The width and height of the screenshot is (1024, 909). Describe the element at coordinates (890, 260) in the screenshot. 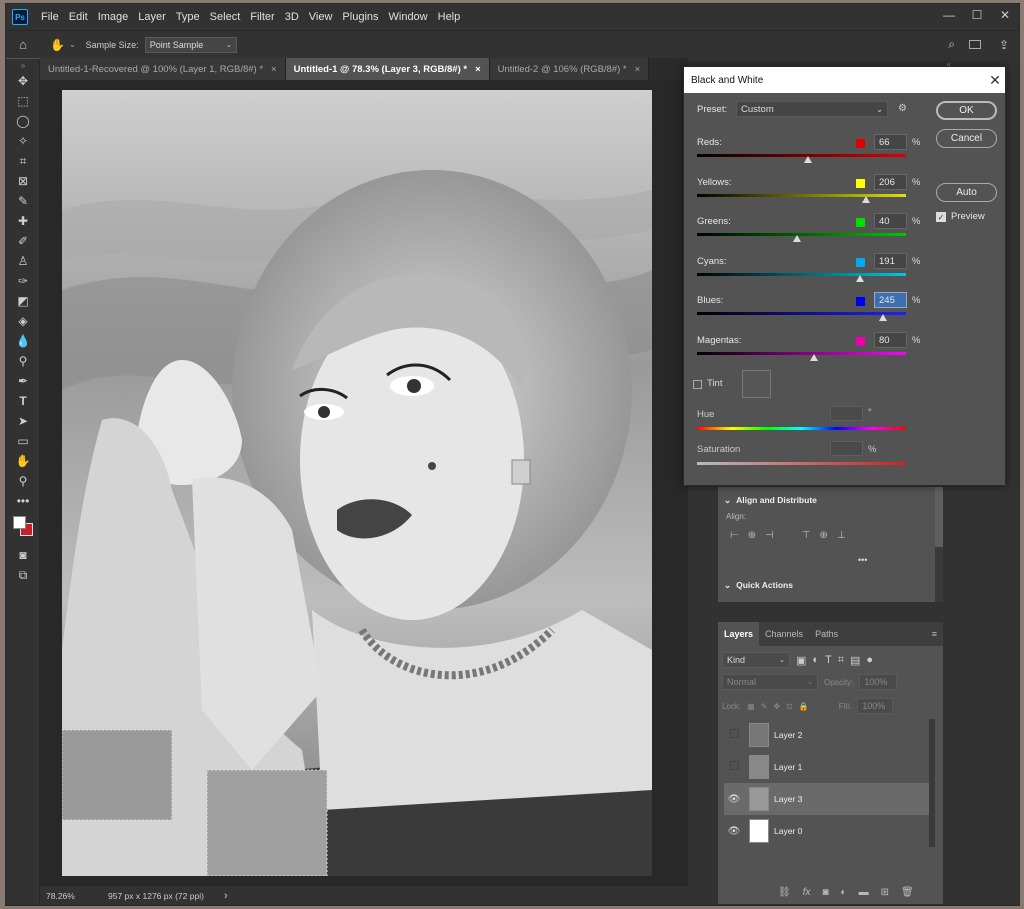

I see `channel-value-field: 191` at that location.